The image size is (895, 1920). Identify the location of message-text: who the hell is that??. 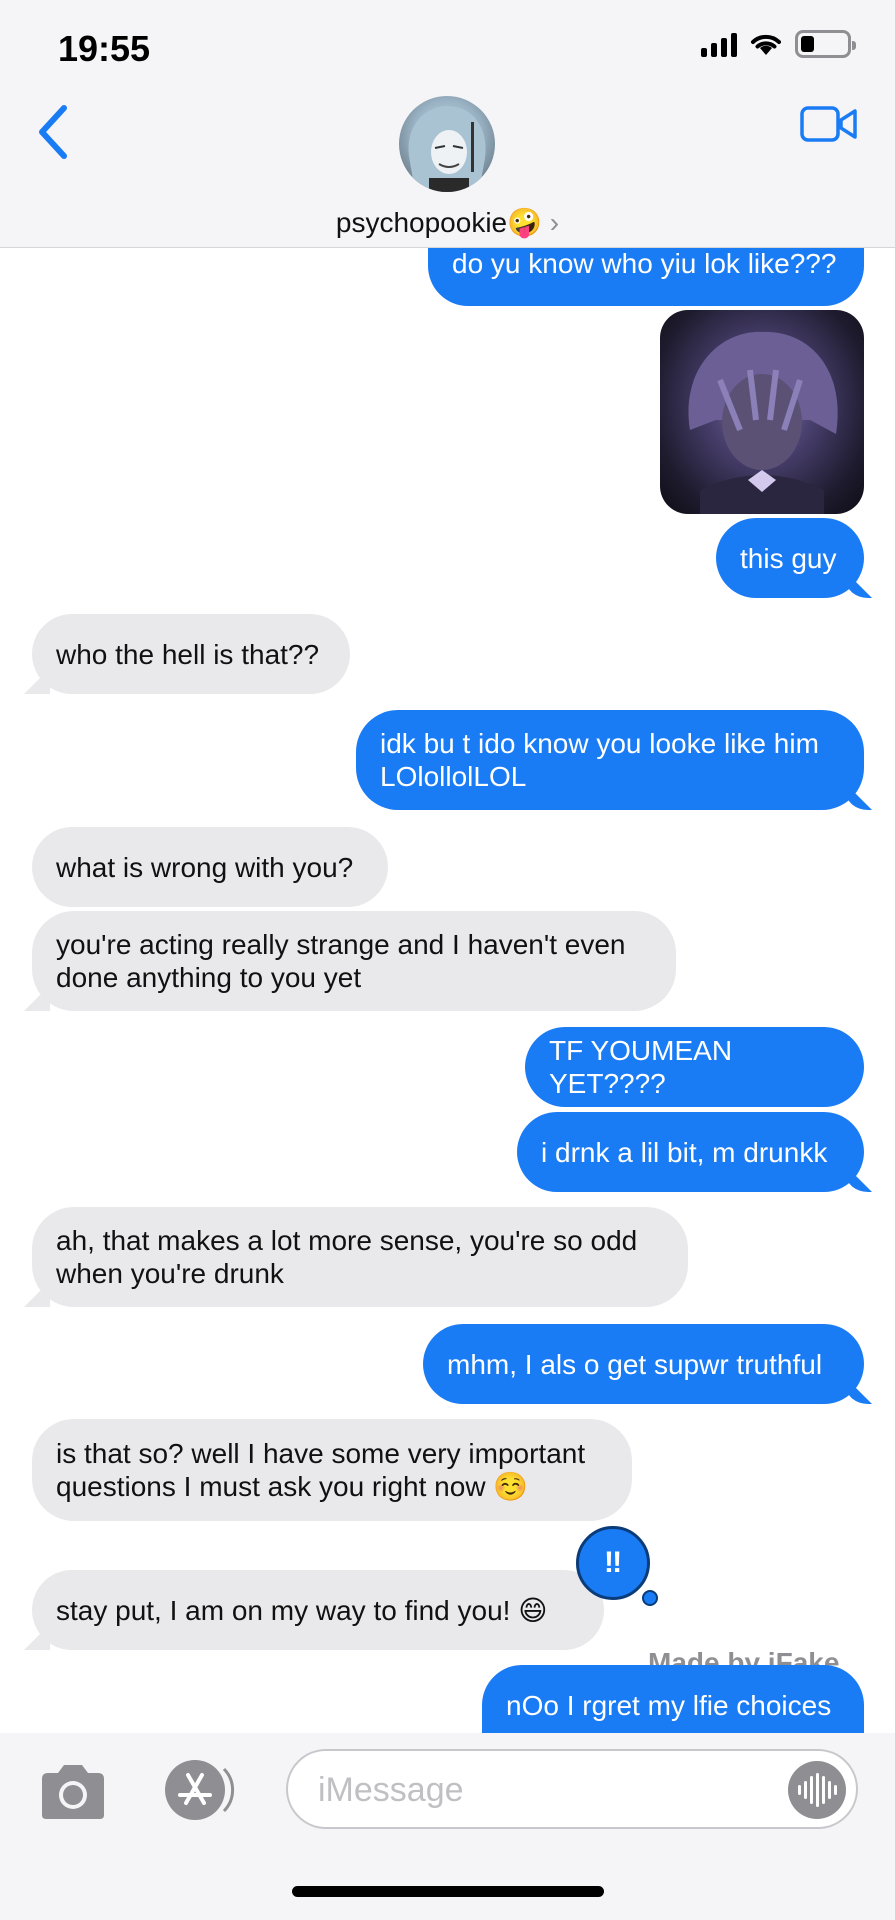
(188, 654).